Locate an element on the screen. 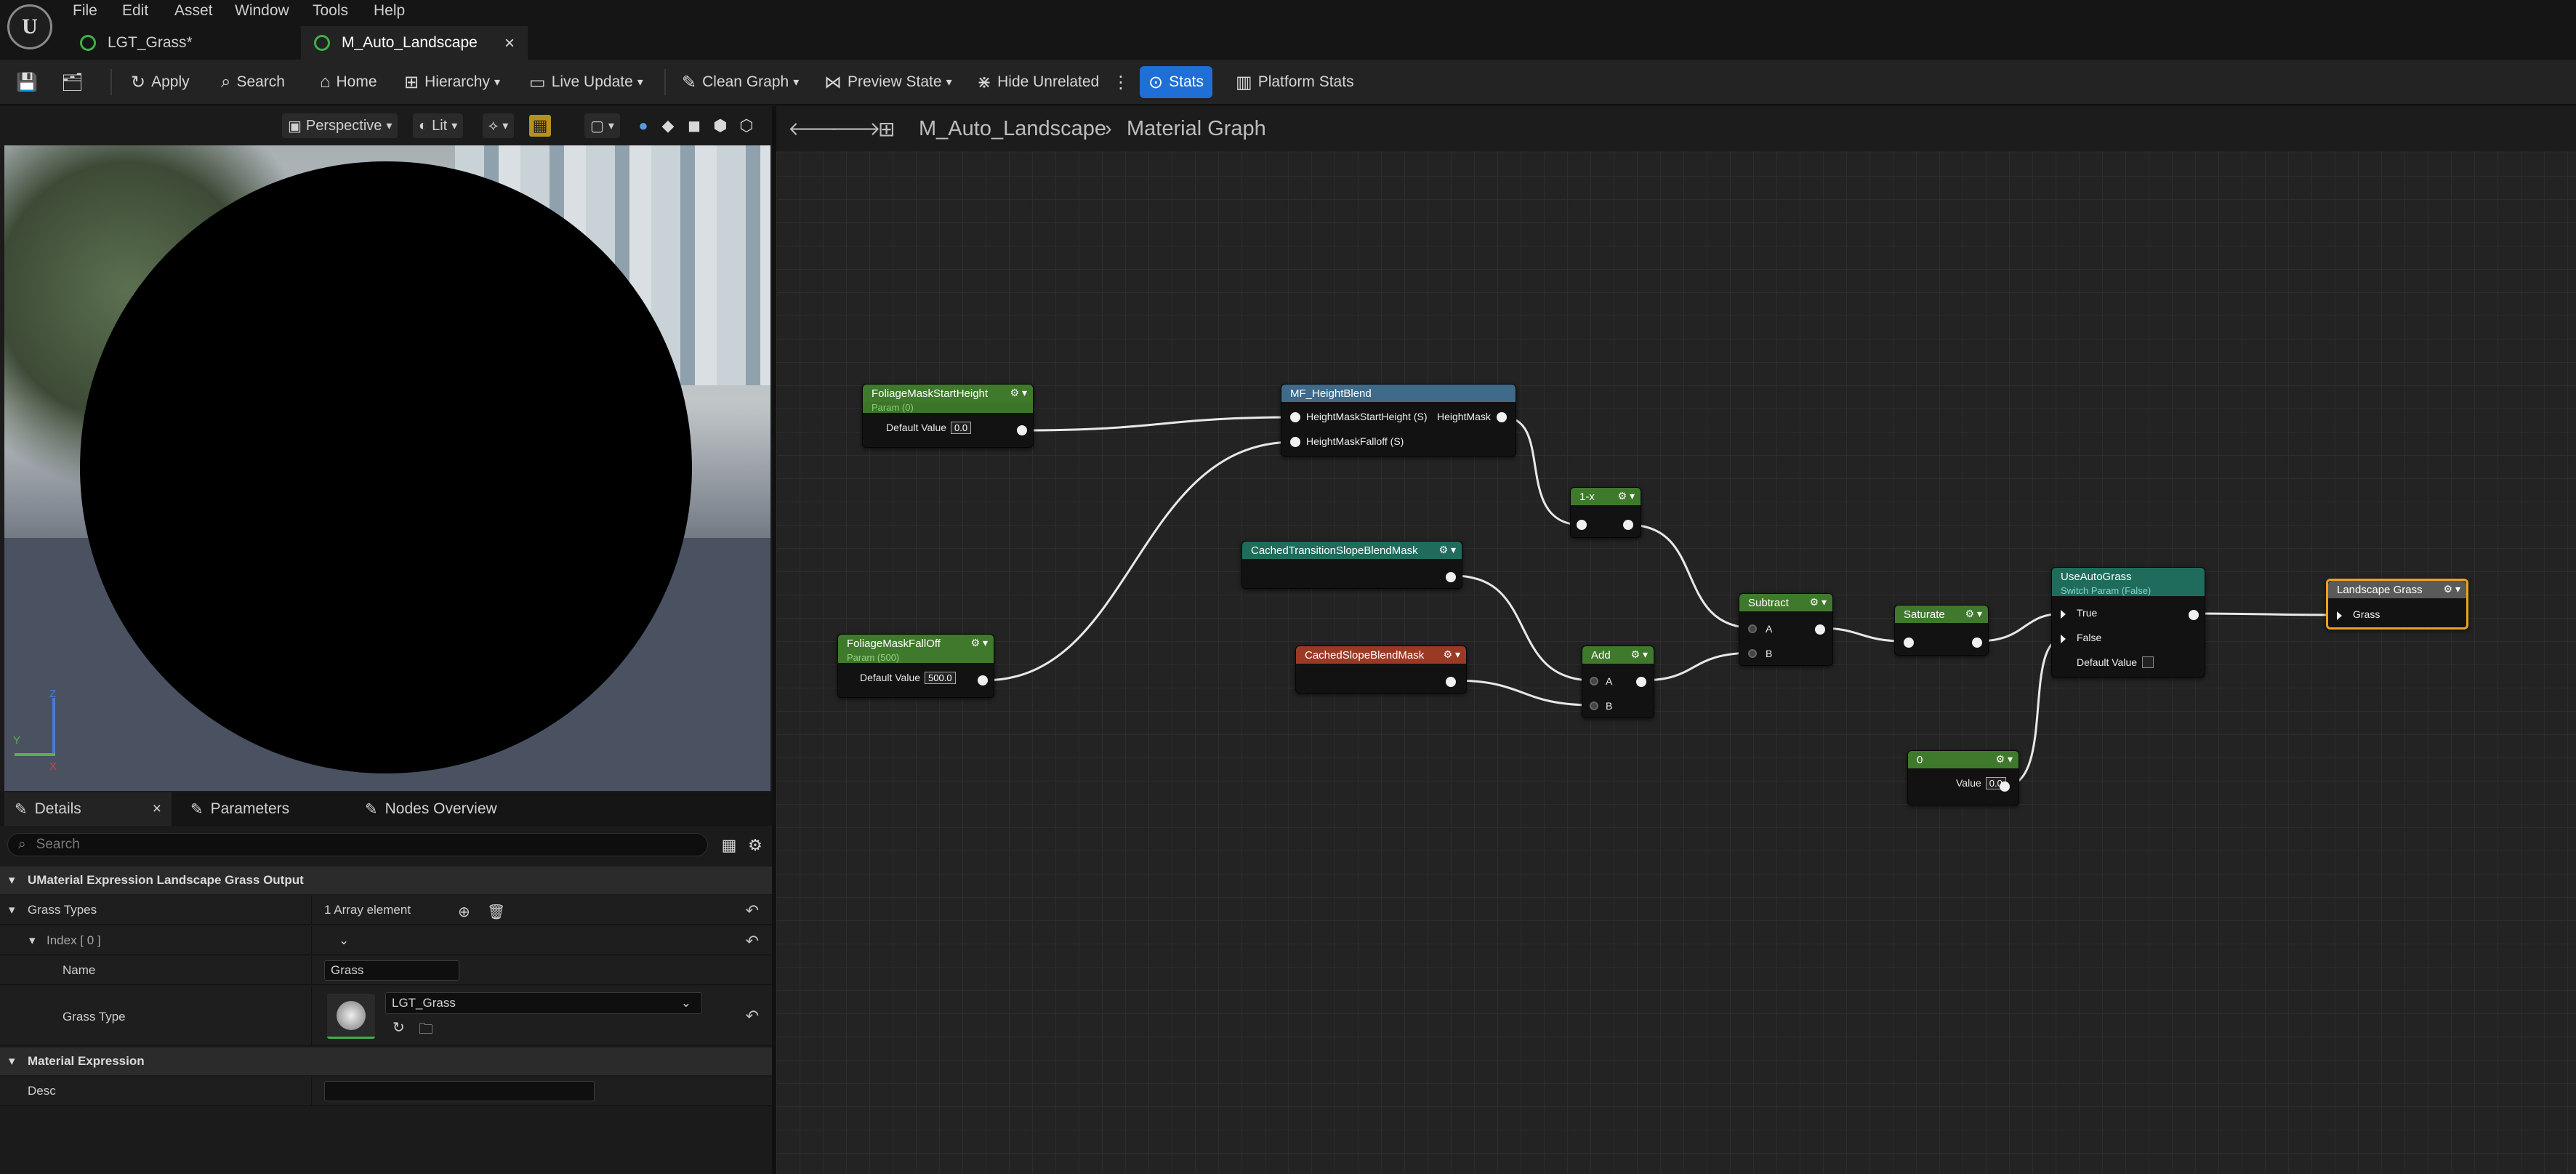 Image resolution: width=2576 pixels, height=1174 pixels. more-options-icon: ⋮ is located at coordinates (1123, 82).